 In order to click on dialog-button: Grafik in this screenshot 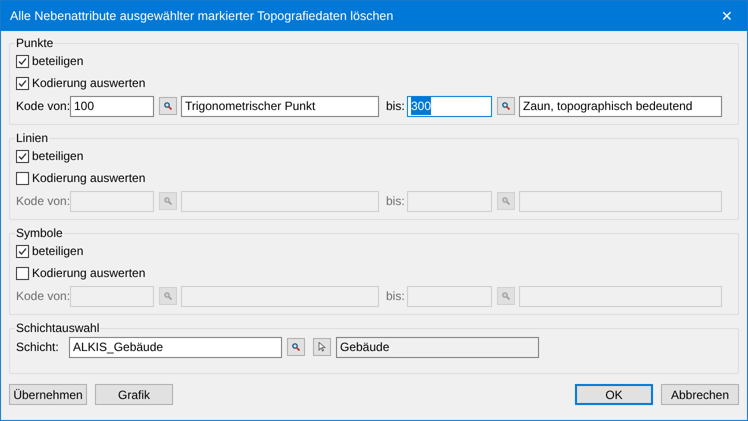, I will do `click(134, 394)`.